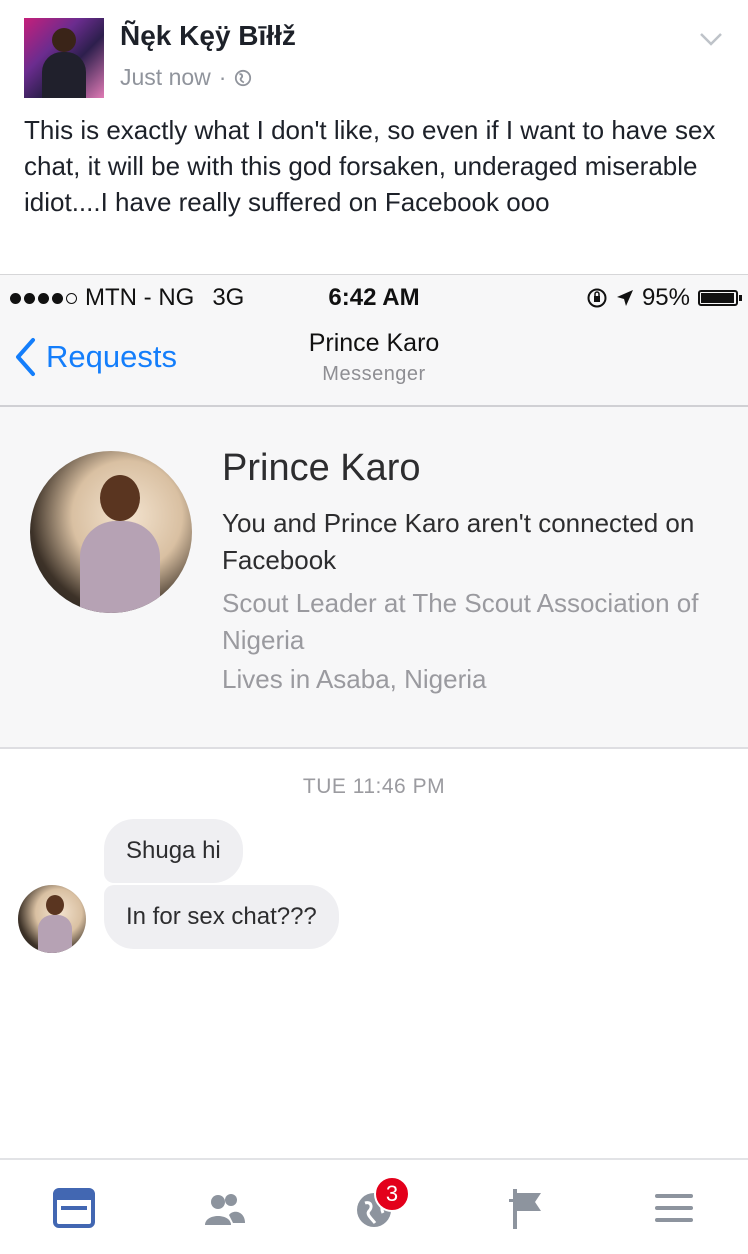 This screenshot has height=1254, width=748. Describe the element at coordinates (374, 786) in the screenshot. I see `message-timestamp: TUE 11:46 PM` at that location.